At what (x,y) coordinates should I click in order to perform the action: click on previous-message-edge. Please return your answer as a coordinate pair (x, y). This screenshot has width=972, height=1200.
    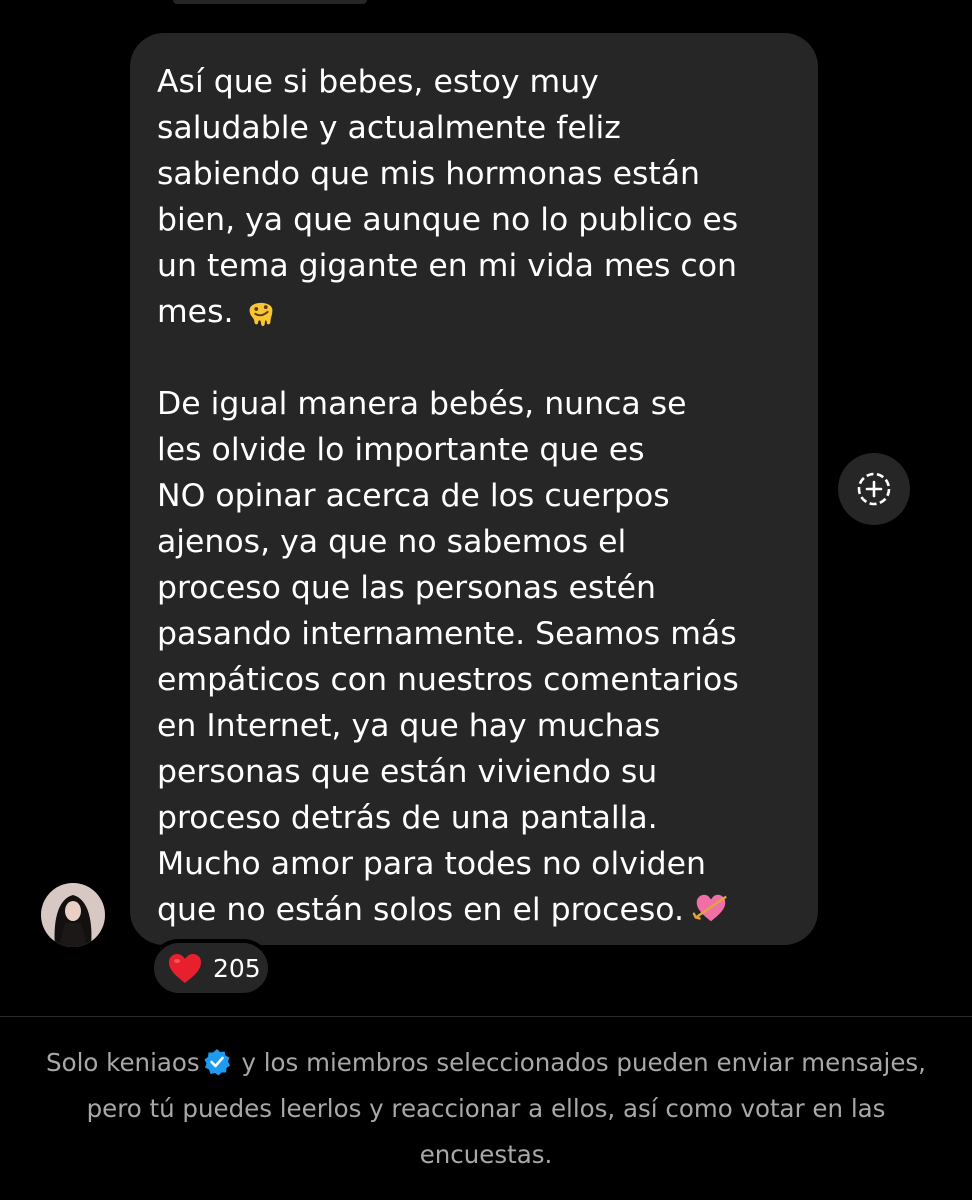
    Looking at the image, I should click on (270, 2).